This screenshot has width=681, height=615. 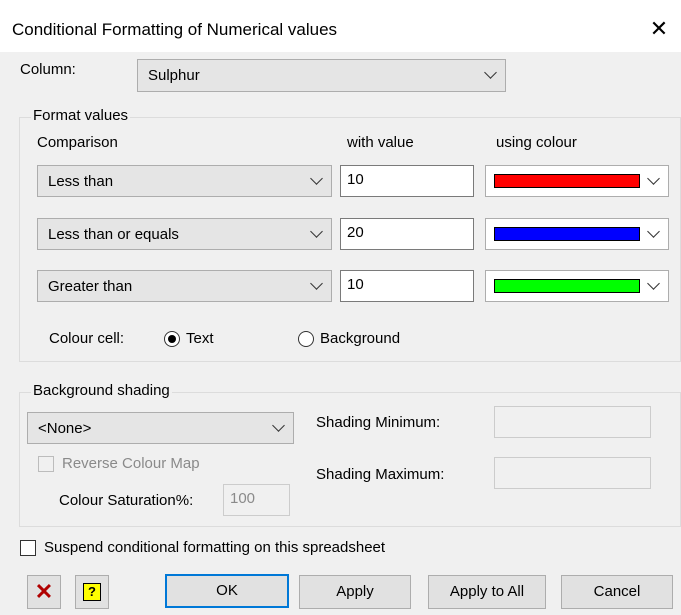 I want to click on reverse-colour-map-checkbox, so click(x=46, y=464).